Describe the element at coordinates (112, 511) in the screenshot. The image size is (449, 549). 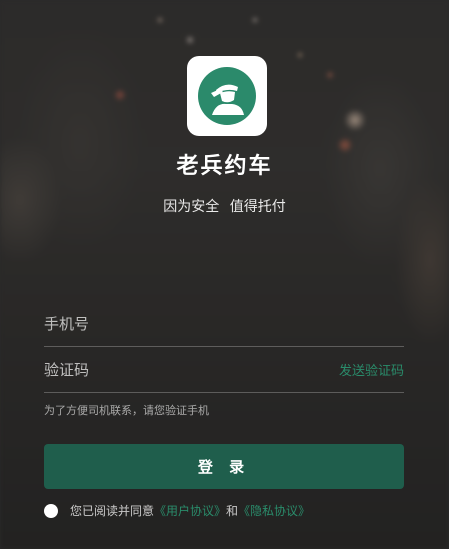
I see `agreement-prefix: 您已阅读并同意` at that location.